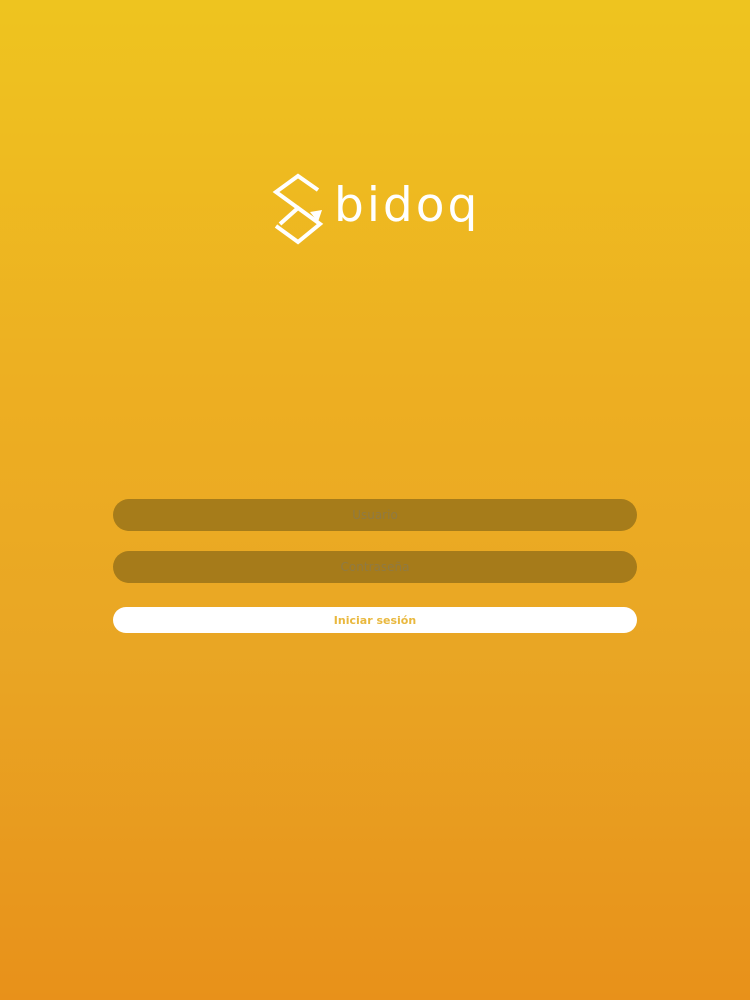 This screenshot has height=1000, width=750. What do you see at coordinates (298, 209) in the screenshot?
I see `stacked-diamond-logo-icon` at bounding box center [298, 209].